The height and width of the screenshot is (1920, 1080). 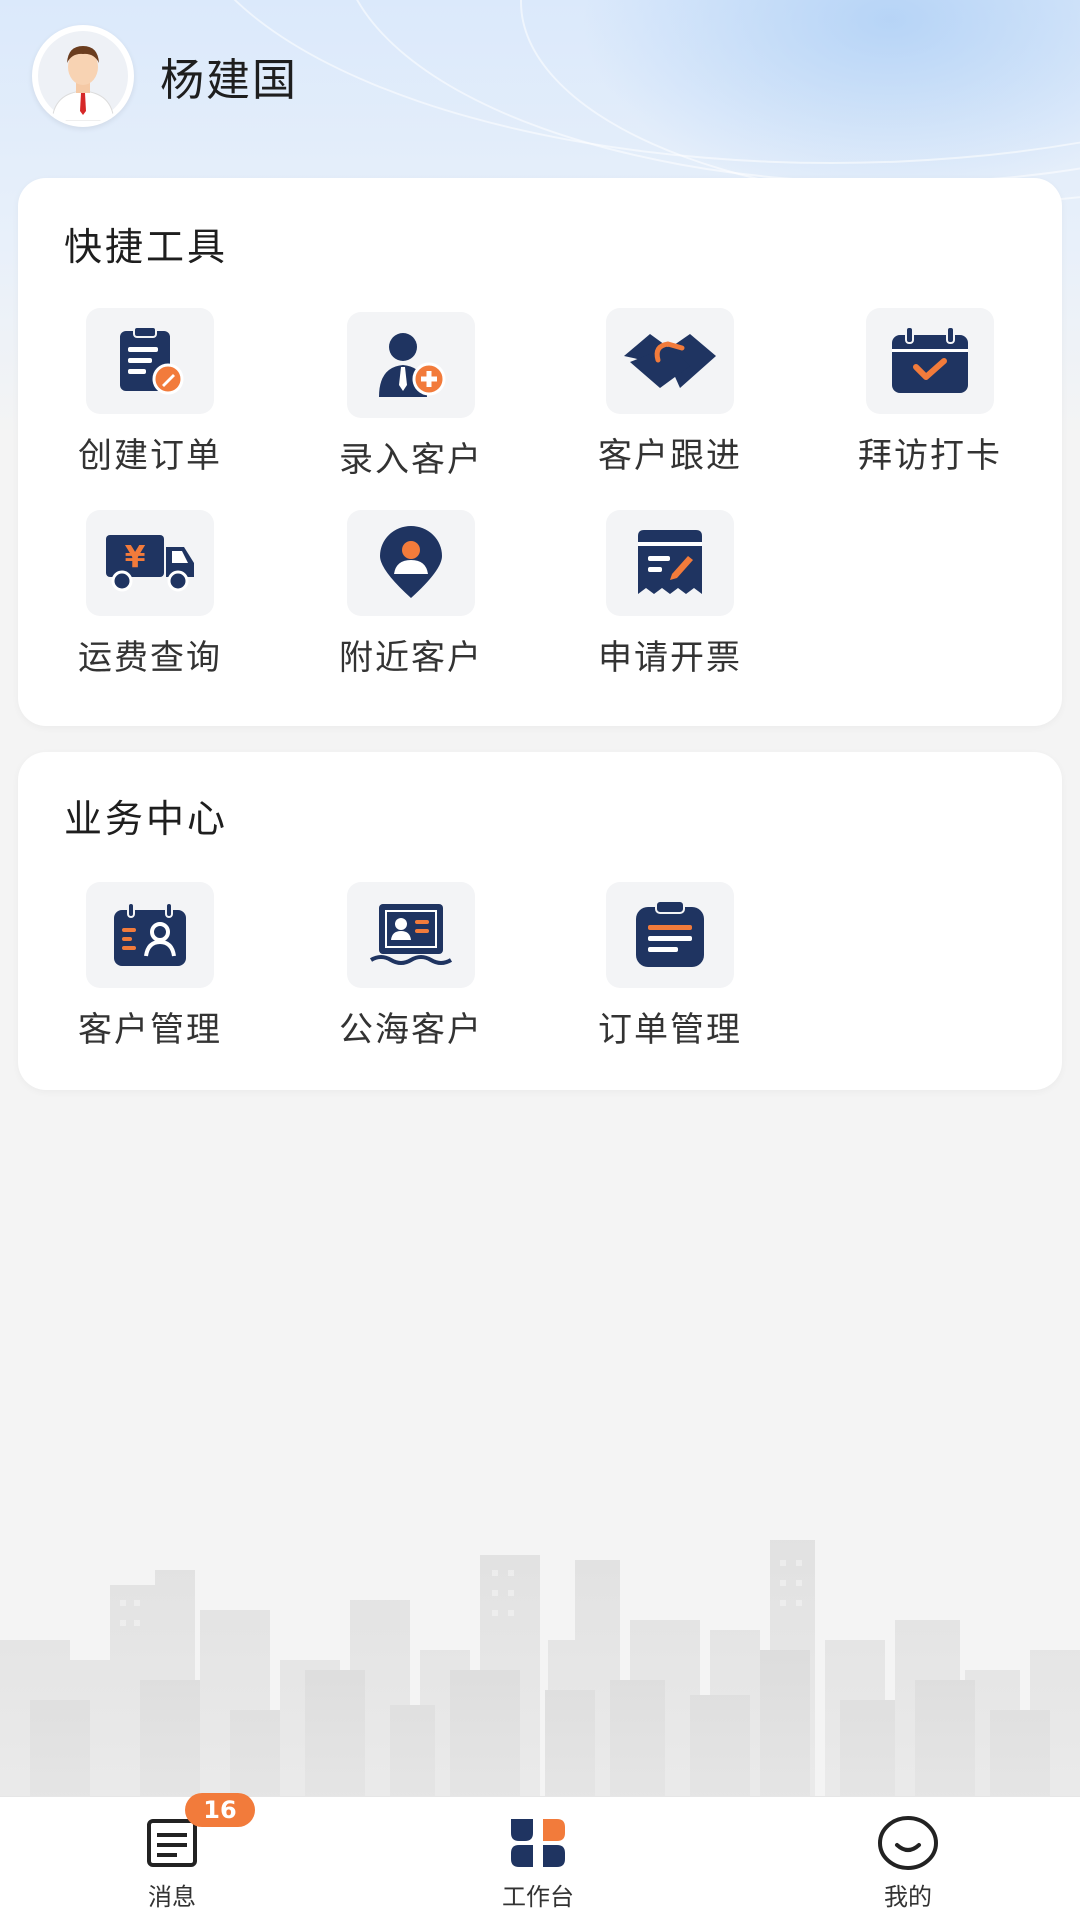 What do you see at coordinates (411, 966) in the screenshot?
I see `biz-sea-customers: 公海客户` at bounding box center [411, 966].